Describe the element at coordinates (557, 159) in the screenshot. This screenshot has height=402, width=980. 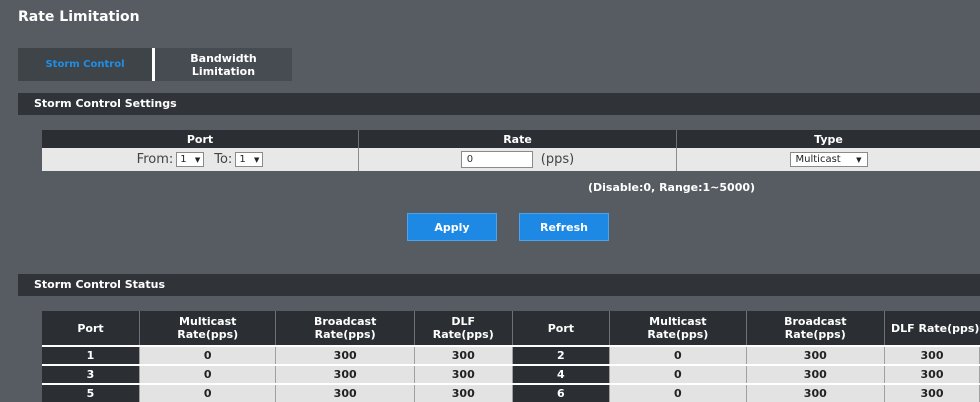
I see `rate-unit-label: (pps)` at that location.